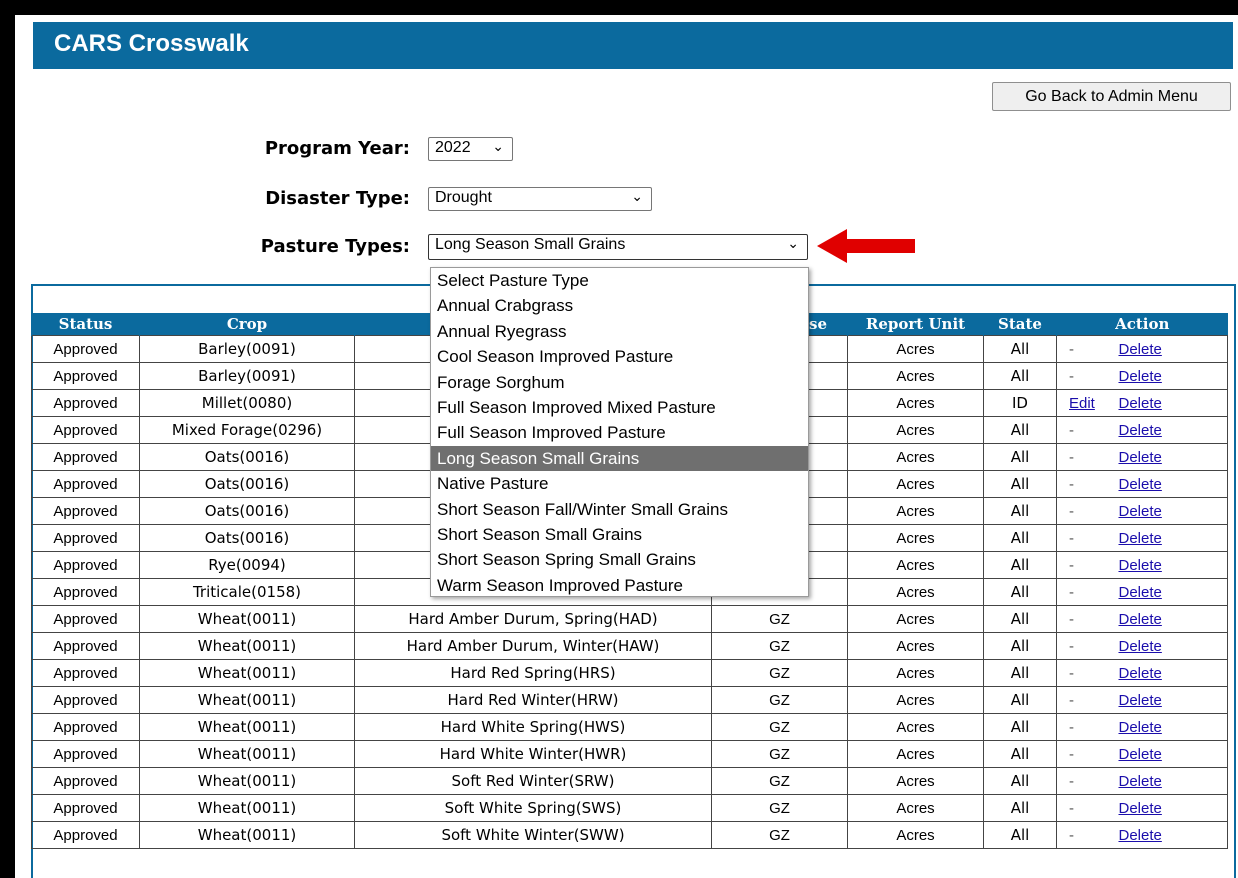 This screenshot has height=878, width=1238. I want to click on back-to-admin-menu-button: Go Back to Admin Menu, so click(1111, 96).